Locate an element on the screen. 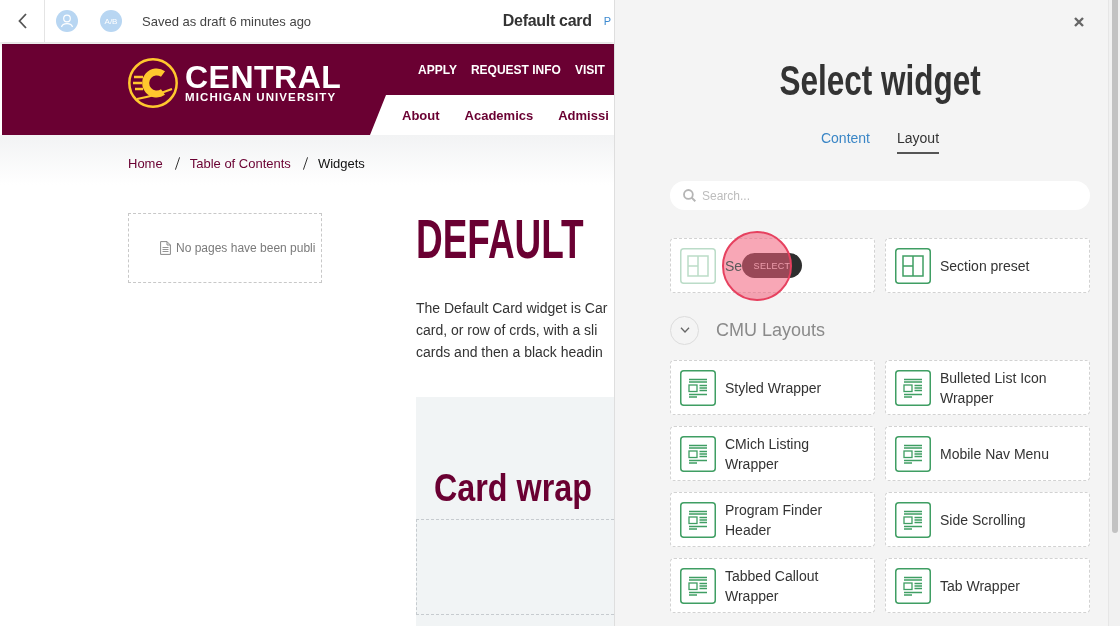  body-paragraph: The Default Card widget is Car card, or row of crds, with a sli cards and then a black headin is located at coordinates (512, 330).